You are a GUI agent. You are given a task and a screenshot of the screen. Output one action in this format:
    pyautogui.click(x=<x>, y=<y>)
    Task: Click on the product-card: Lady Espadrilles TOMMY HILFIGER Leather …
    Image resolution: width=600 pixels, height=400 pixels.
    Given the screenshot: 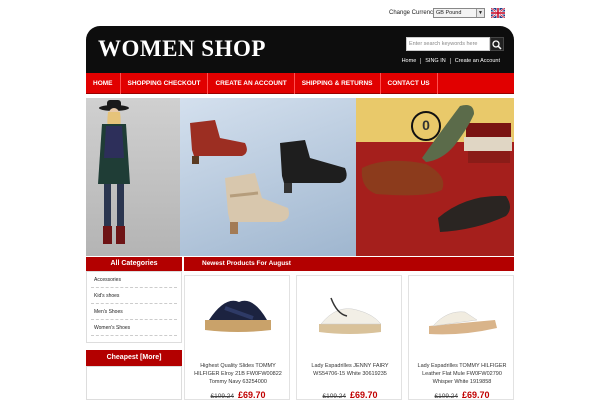 What is the action you would take?
    pyautogui.click(x=461, y=337)
    